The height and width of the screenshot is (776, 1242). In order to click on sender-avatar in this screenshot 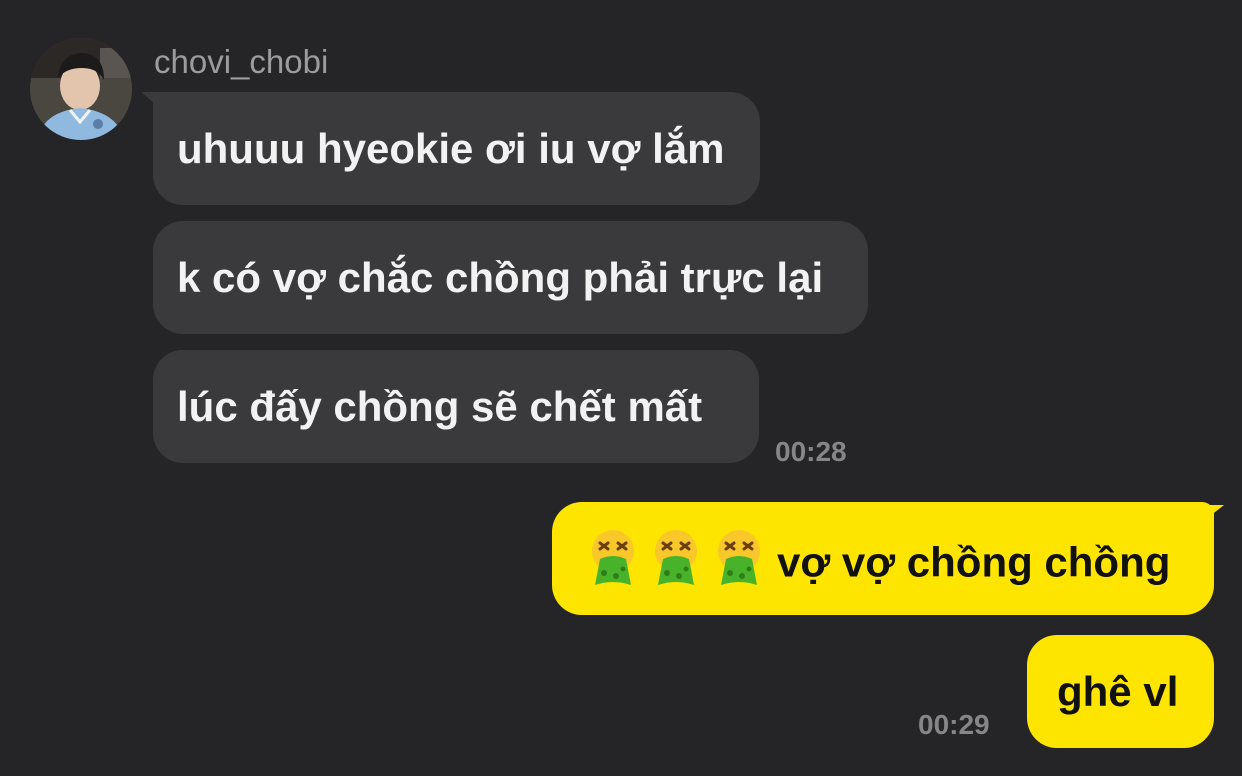, I will do `click(81, 89)`.